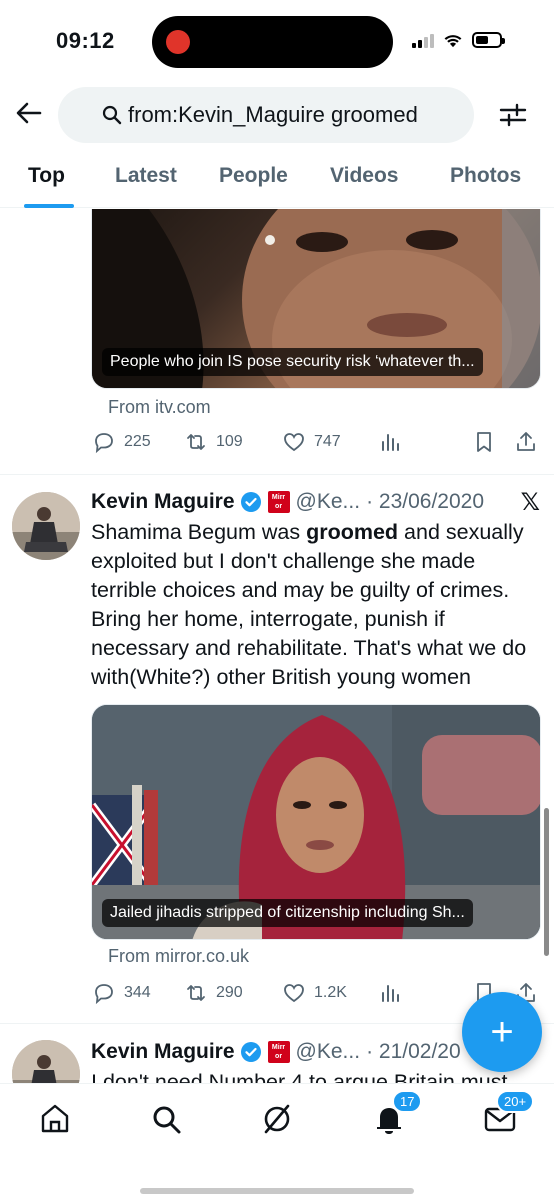 This screenshot has width=554, height=1200. Describe the element at coordinates (213, 993) in the screenshot. I see `repost-button: 290` at that location.